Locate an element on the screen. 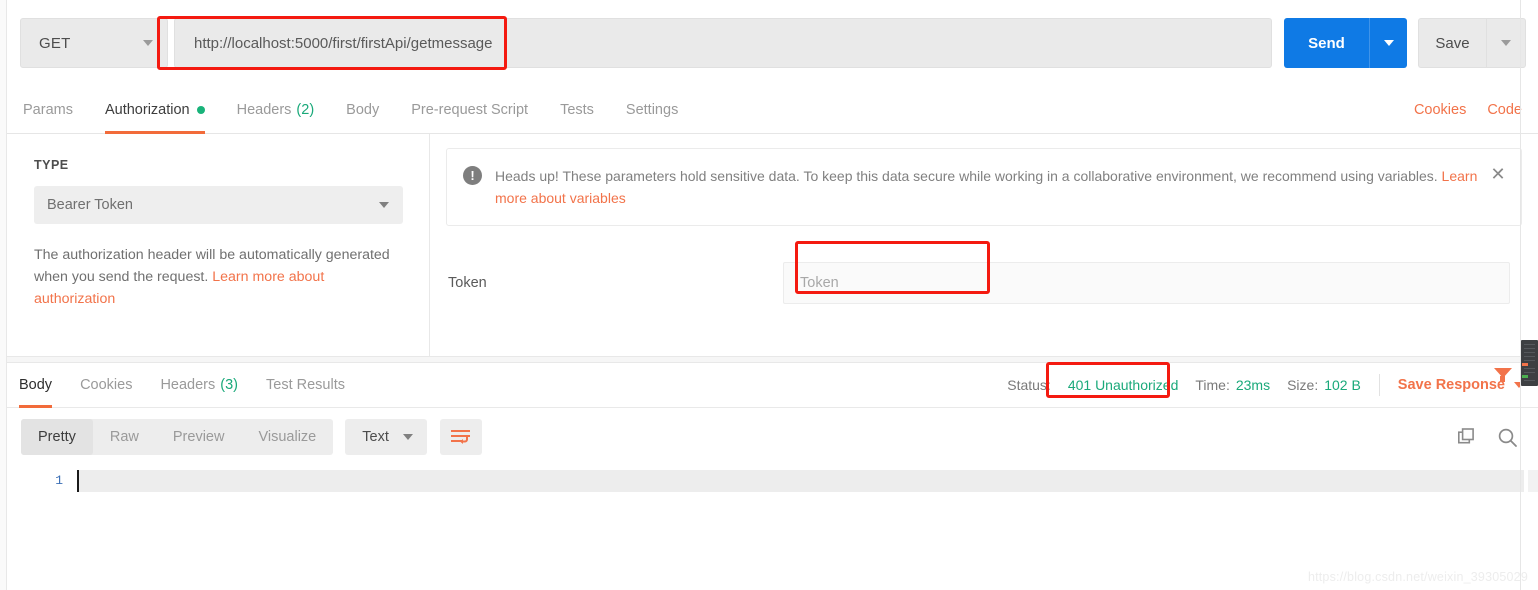 This screenshot has height=590, width=1538. response-tab-body: Body is located at coordinates (36, 385).